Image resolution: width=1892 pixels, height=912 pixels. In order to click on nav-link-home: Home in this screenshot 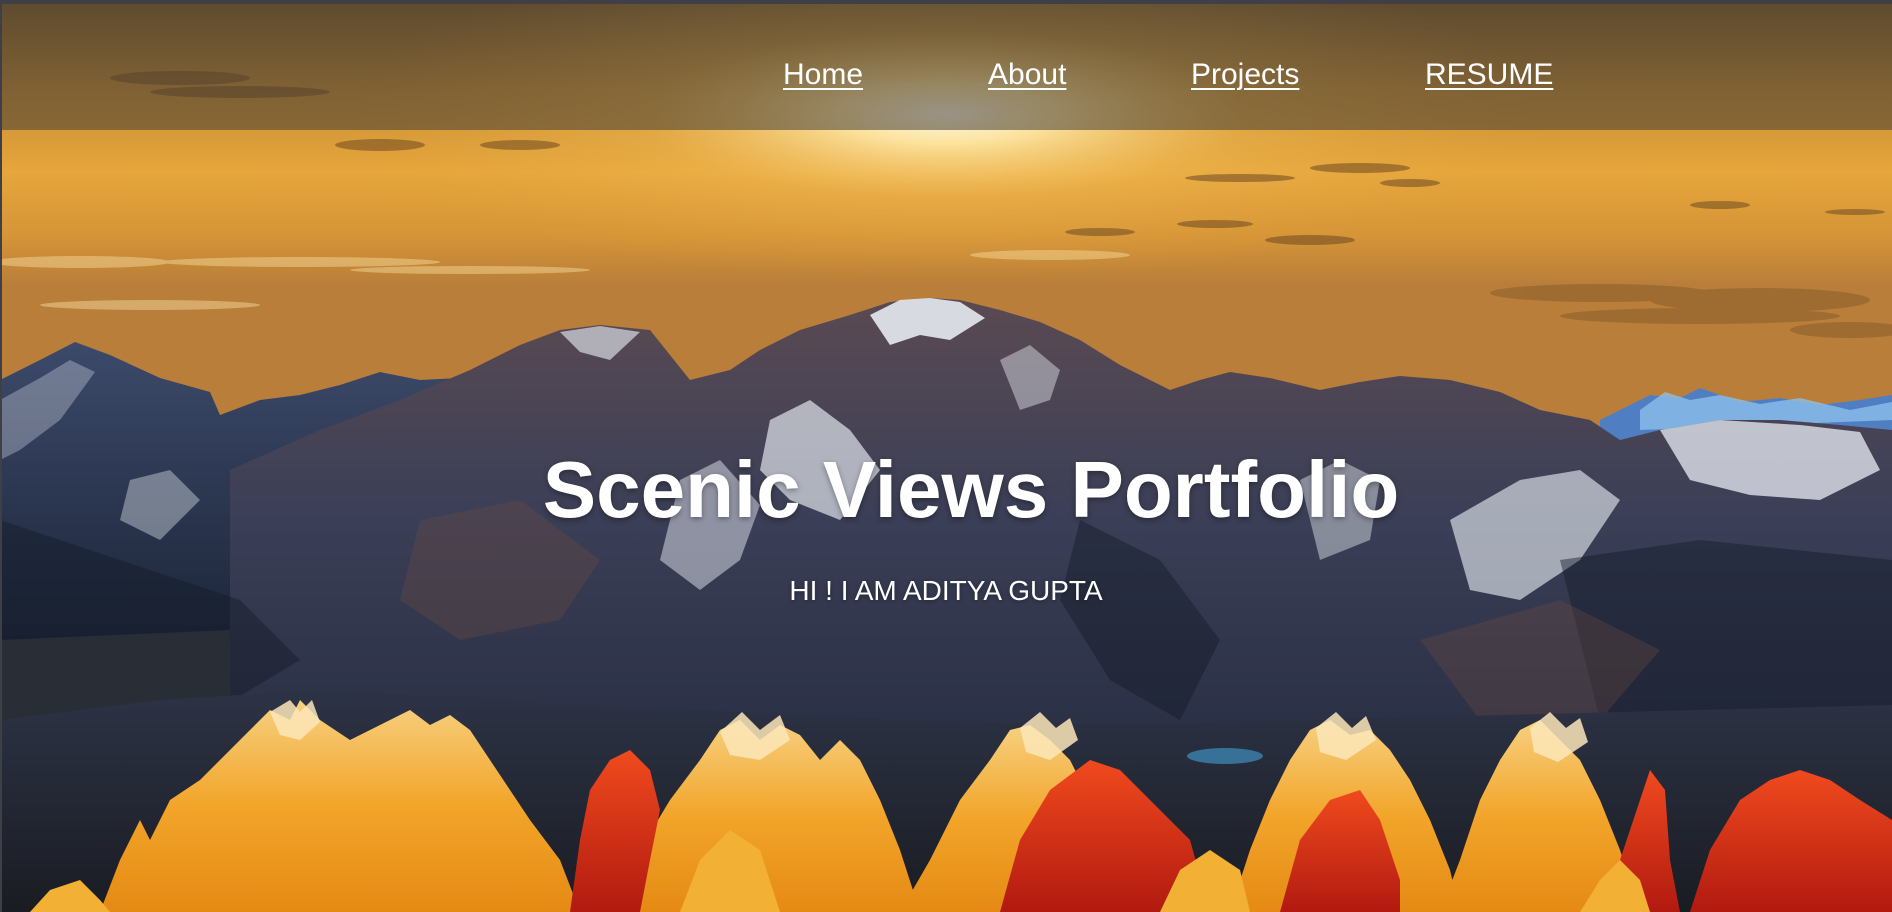, I will do `click(823, 75)`.